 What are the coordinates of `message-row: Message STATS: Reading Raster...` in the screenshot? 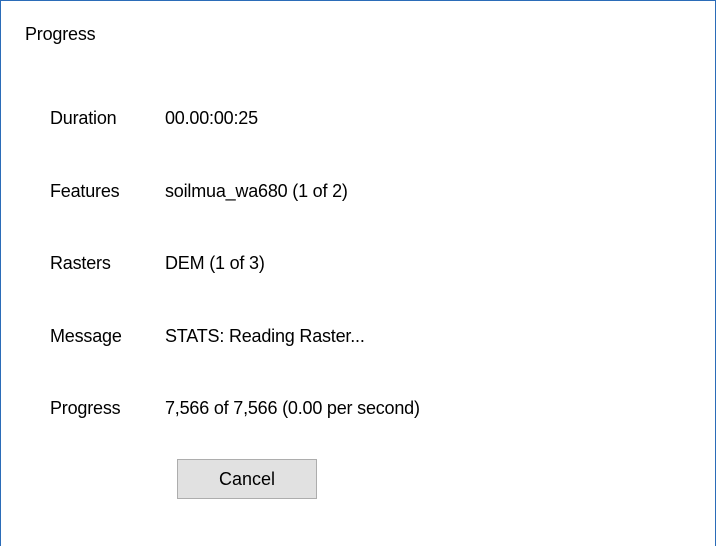 It's located at (351, 336).